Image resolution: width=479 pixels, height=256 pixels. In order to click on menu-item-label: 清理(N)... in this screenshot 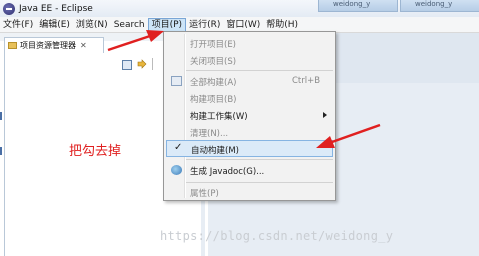, I will do `click(209, 134)`.